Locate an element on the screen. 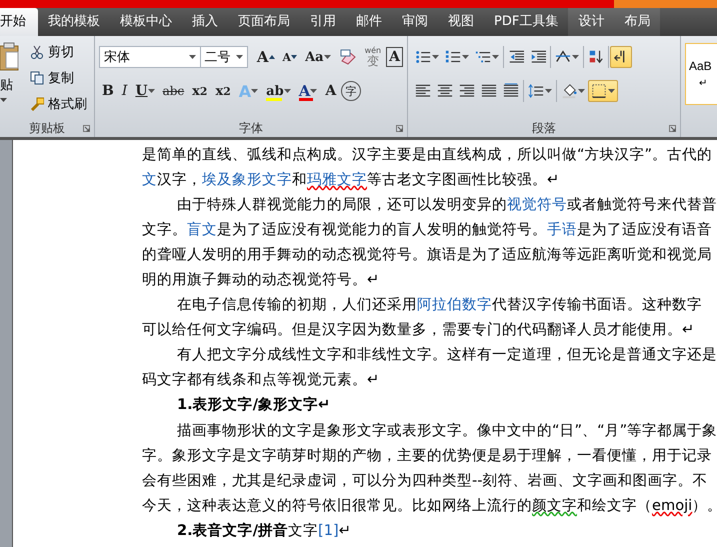 The width and height of the screenshot is (717, 547). justify-icon is located at coordinates (489, 91).